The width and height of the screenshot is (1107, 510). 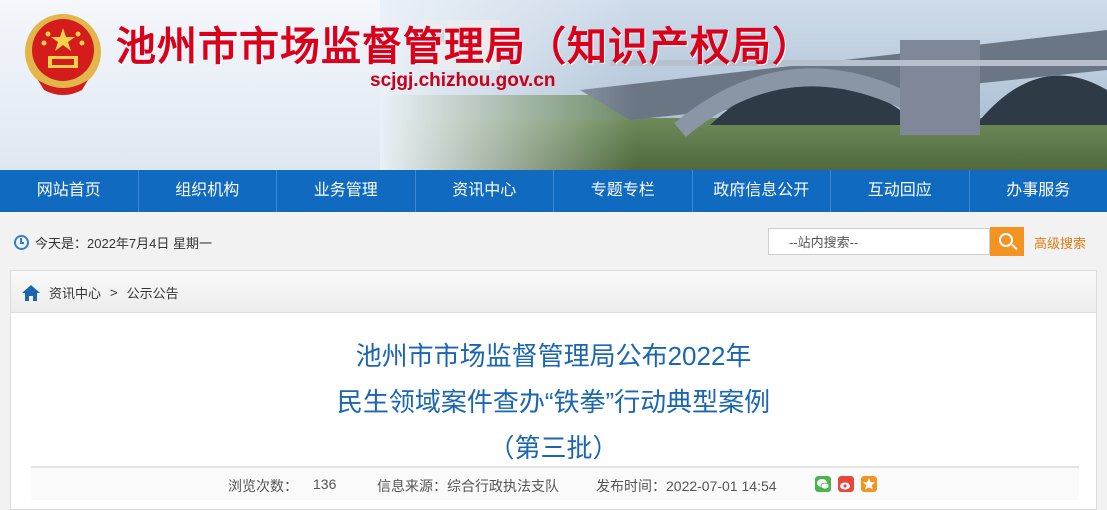 I want to click on info-source: 信息来源：综合行政执法支队, so click(x=468, y=486).